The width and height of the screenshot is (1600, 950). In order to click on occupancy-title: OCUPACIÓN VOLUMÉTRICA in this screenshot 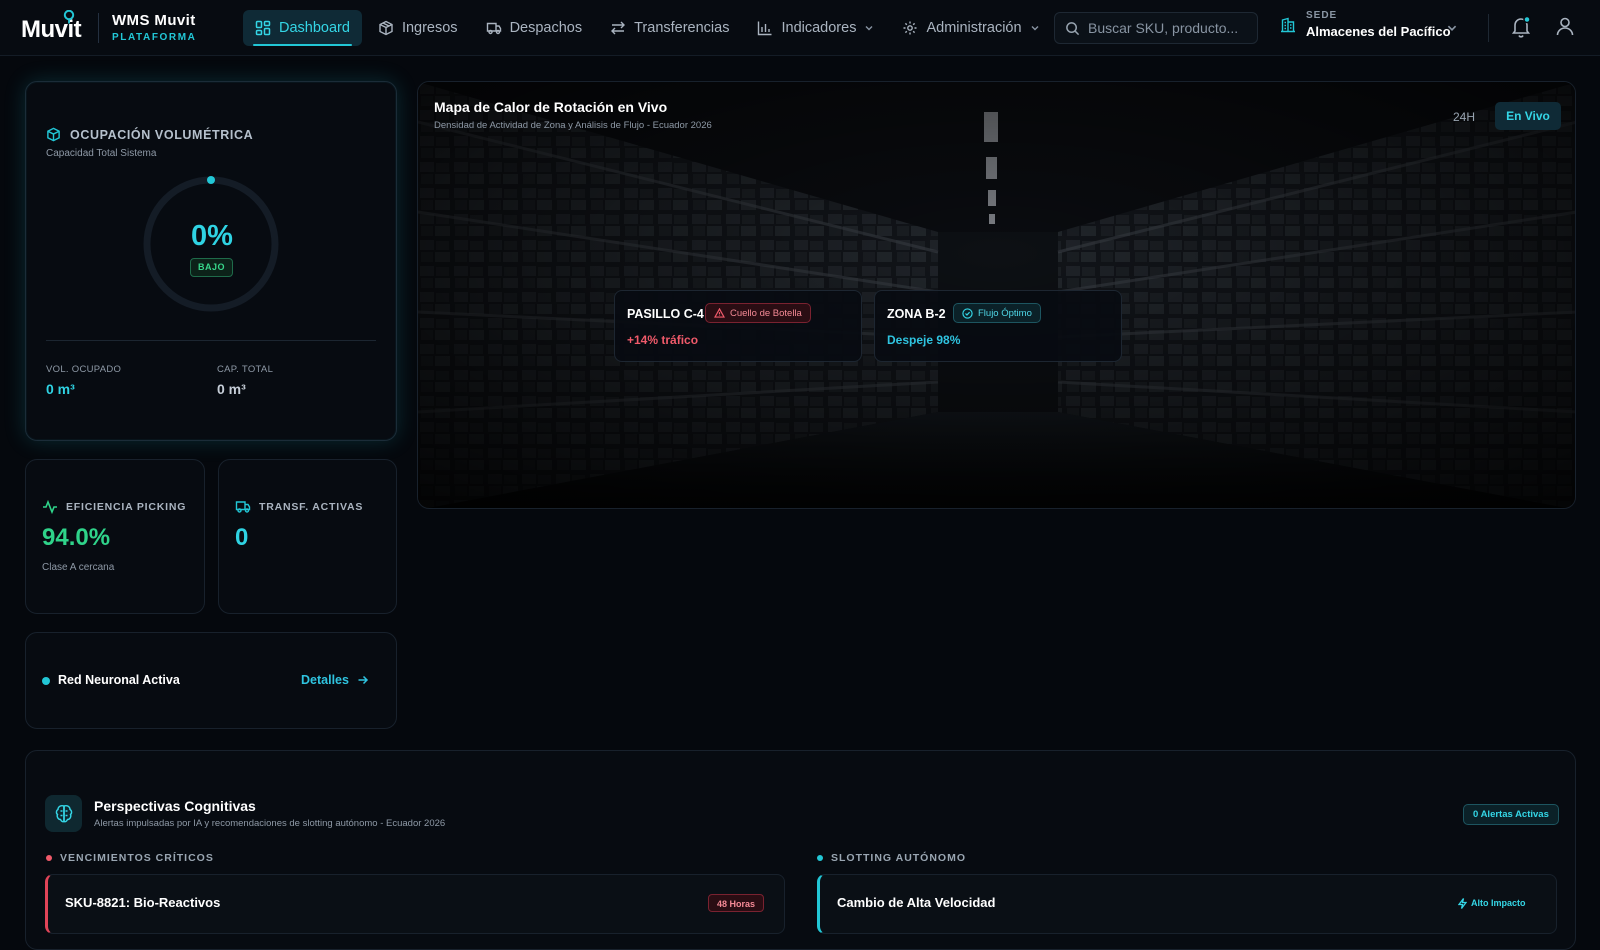, I will do `click(162, 134)`.